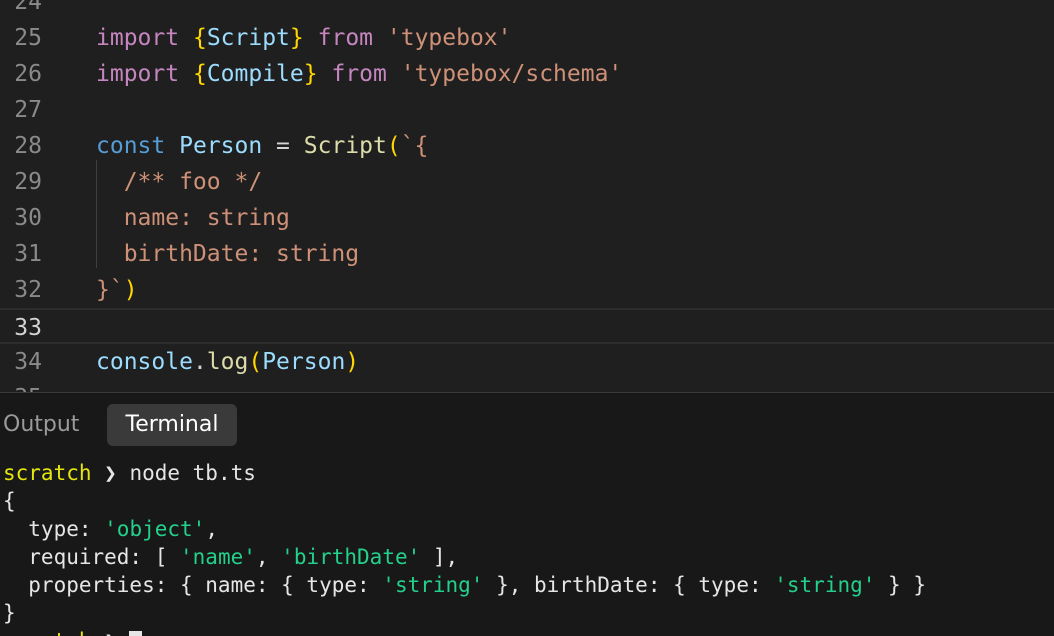 The height and width of the screenshot is (636, 1054). I want to click on code-token: 'typebox', so click(449, 38).